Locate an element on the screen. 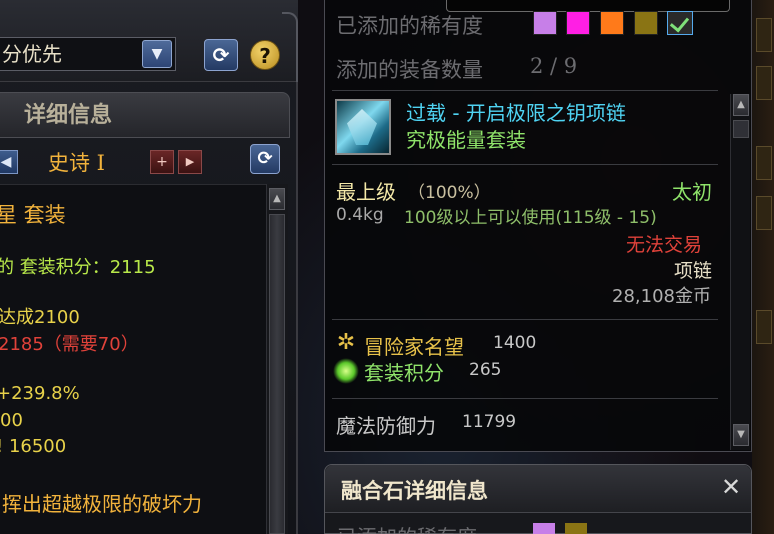  panel-corner-frame is located at coordinates (290, 47).